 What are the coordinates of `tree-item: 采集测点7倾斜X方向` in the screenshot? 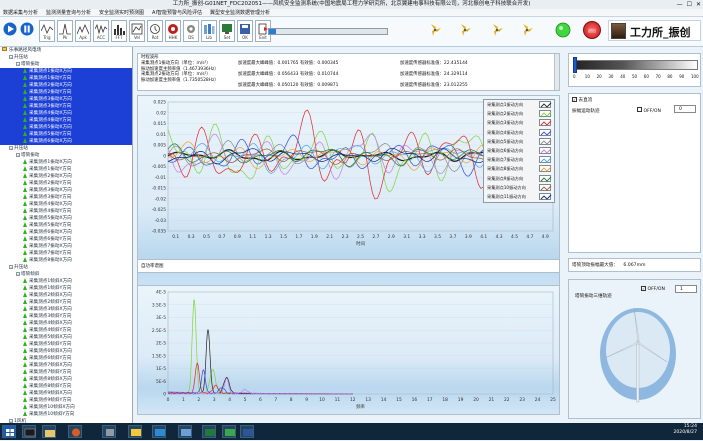 It's located at (66, 365).